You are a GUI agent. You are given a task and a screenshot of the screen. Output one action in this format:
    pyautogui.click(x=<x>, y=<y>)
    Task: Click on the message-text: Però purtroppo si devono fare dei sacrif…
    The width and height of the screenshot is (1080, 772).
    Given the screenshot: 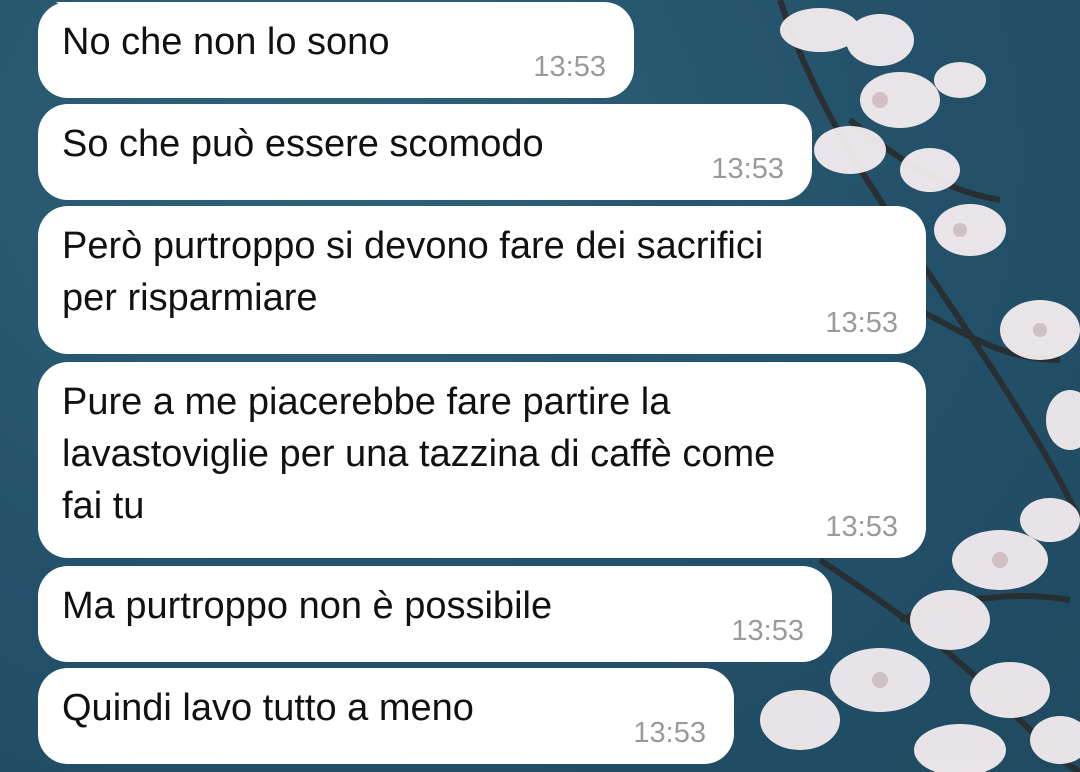 What is the action you would take?
    pyautogui.click(x=413, y=272)
    